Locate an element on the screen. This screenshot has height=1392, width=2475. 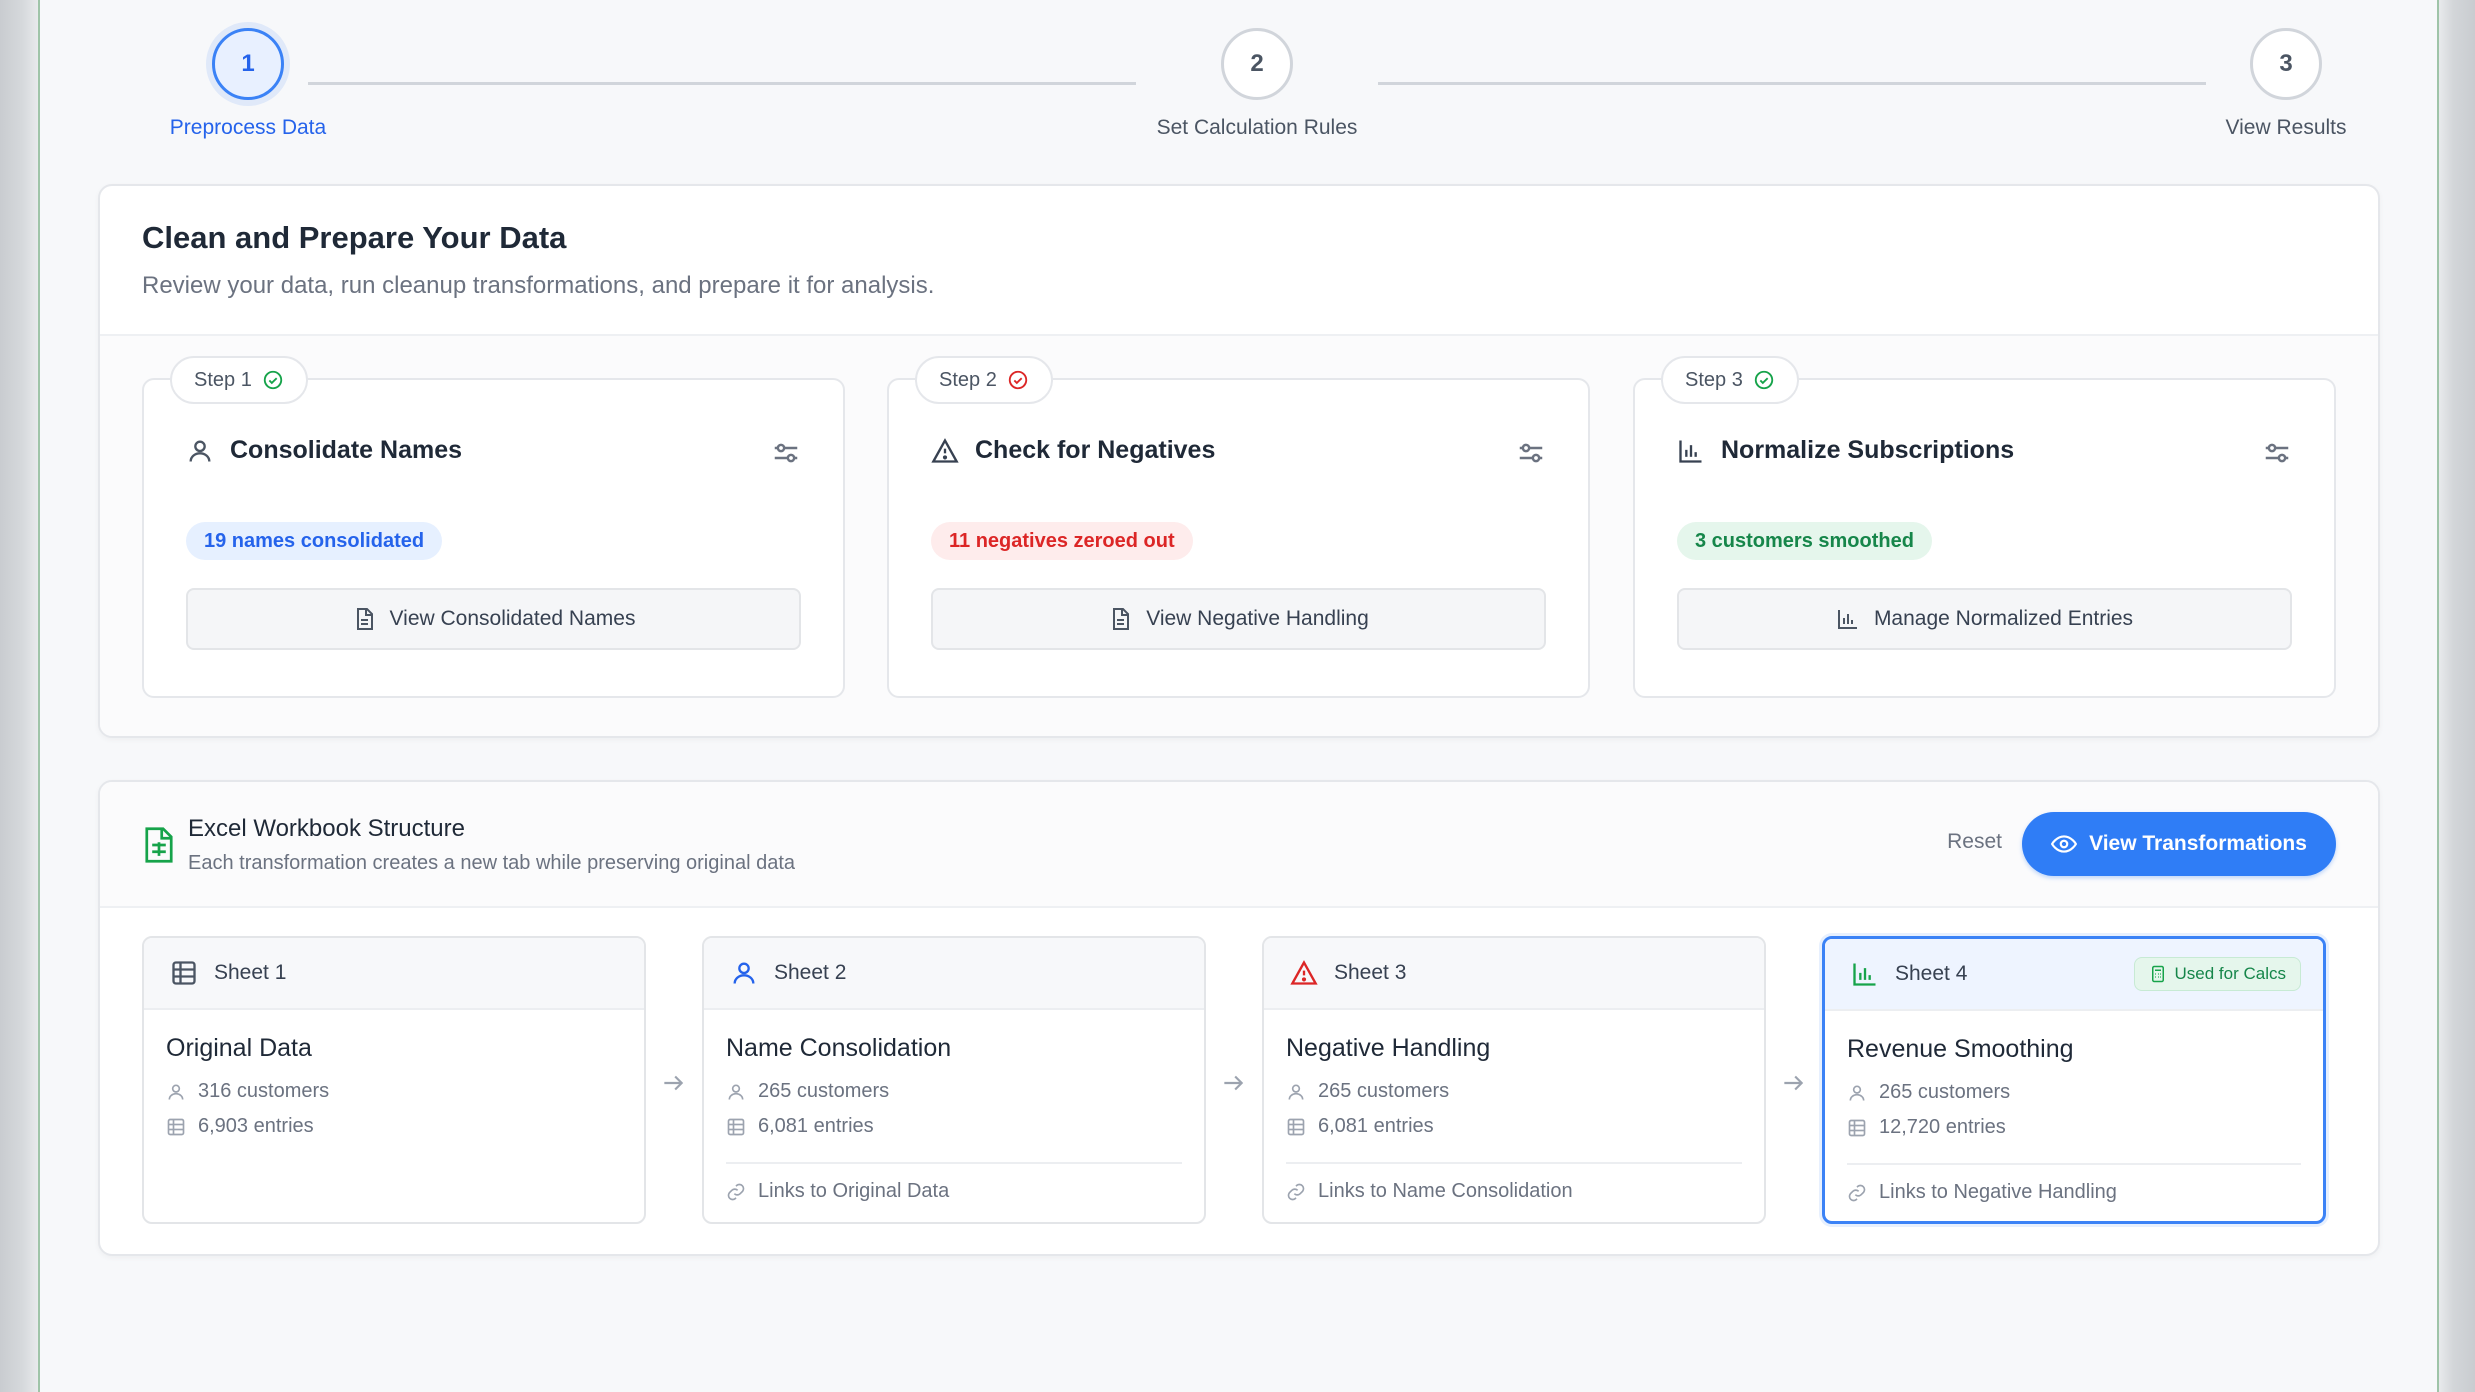
badge-label: Used for Calcs is located at coordinates (2230, 973).